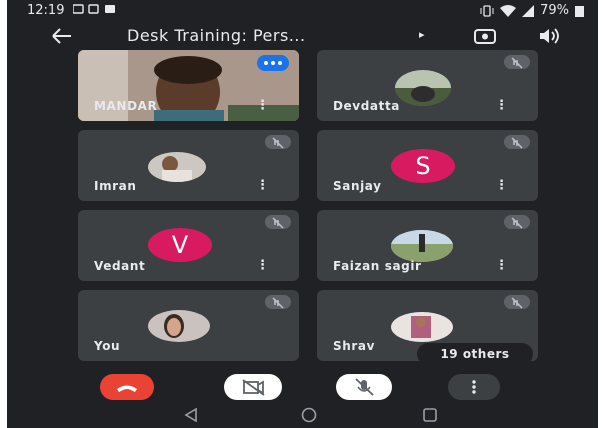 The image size is (605, 428). I want to click on avatar-initial: V, so click(180, 245).